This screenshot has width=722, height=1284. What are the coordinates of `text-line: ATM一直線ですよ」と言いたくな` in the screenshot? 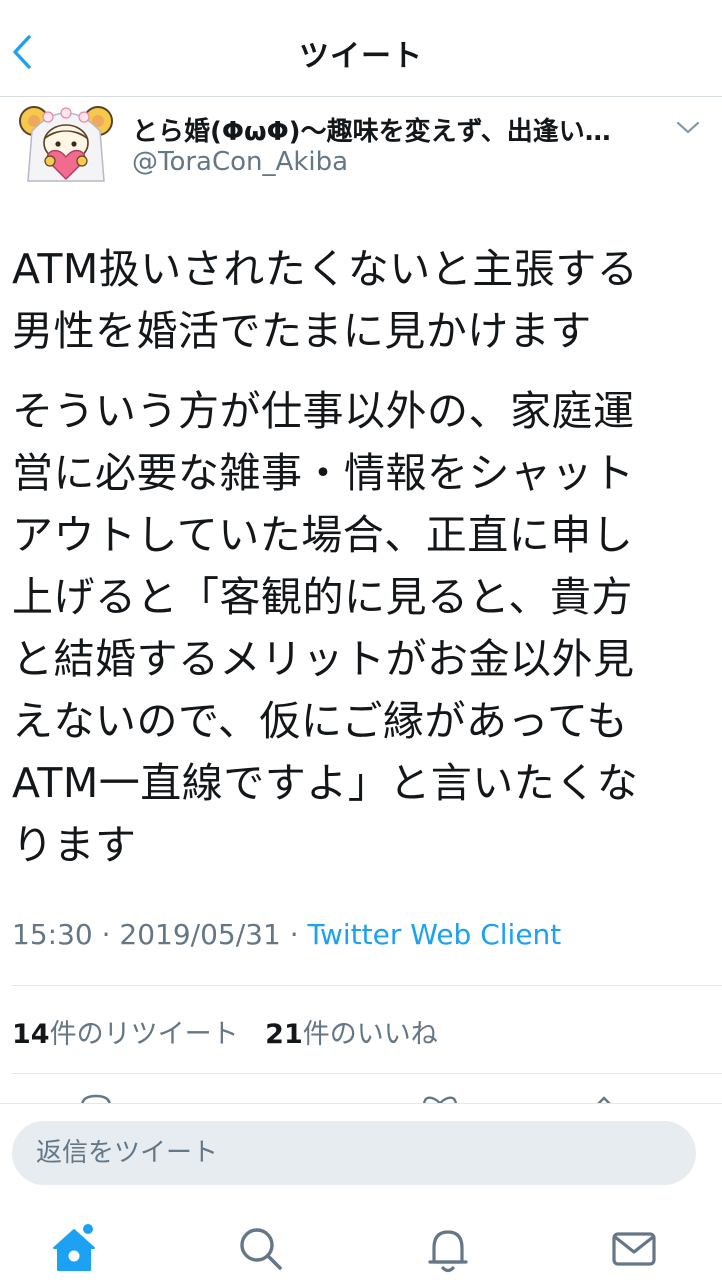 It's located at (325, 783).